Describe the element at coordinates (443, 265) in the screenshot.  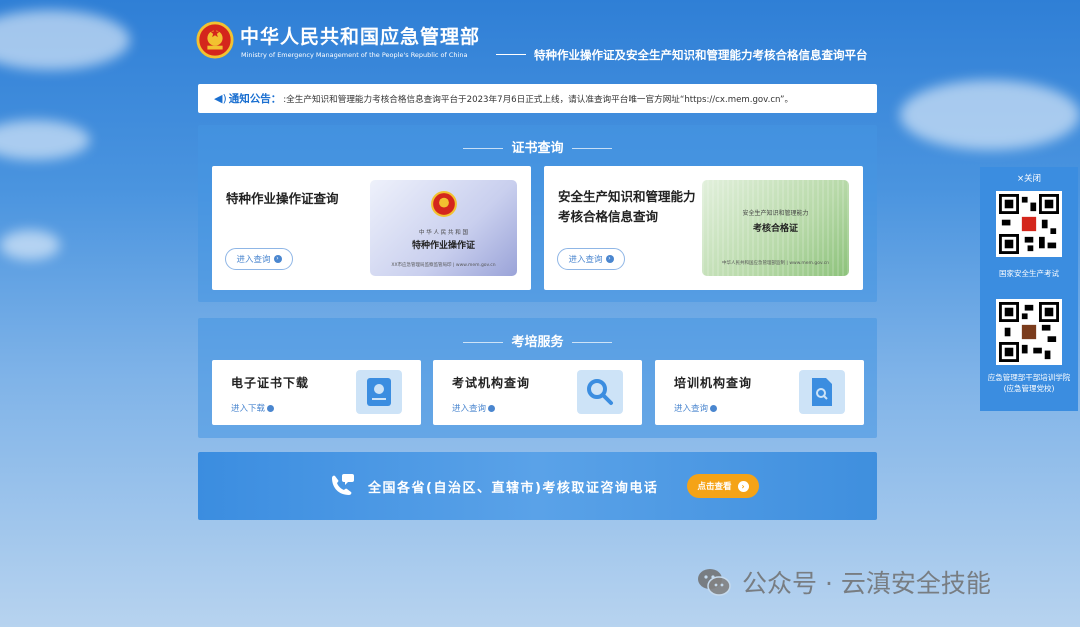
I see `cert-image-footer: XX市应急管理局监察监管局印 | www.mem.gov.cn` at that location.